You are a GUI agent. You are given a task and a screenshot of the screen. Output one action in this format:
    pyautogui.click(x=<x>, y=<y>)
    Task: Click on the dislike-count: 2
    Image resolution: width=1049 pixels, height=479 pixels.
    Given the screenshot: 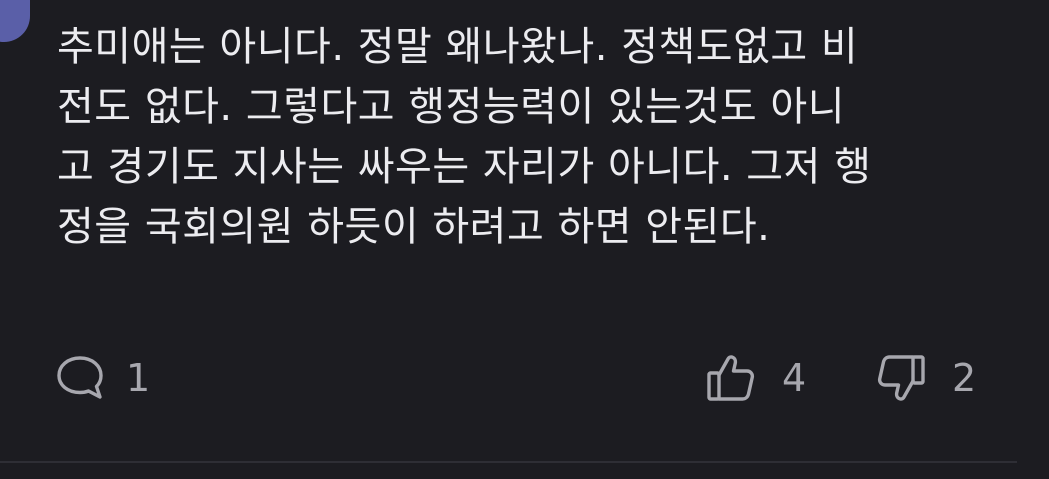 What is the action you would take?
    pyautogui.click(x=964, y=378)
    